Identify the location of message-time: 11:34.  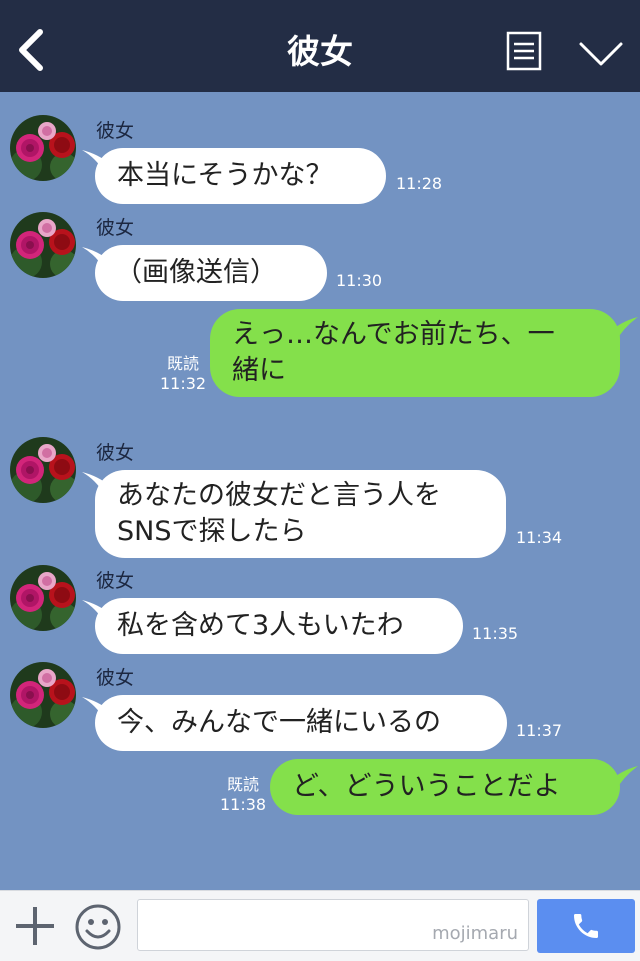
(539, 537).